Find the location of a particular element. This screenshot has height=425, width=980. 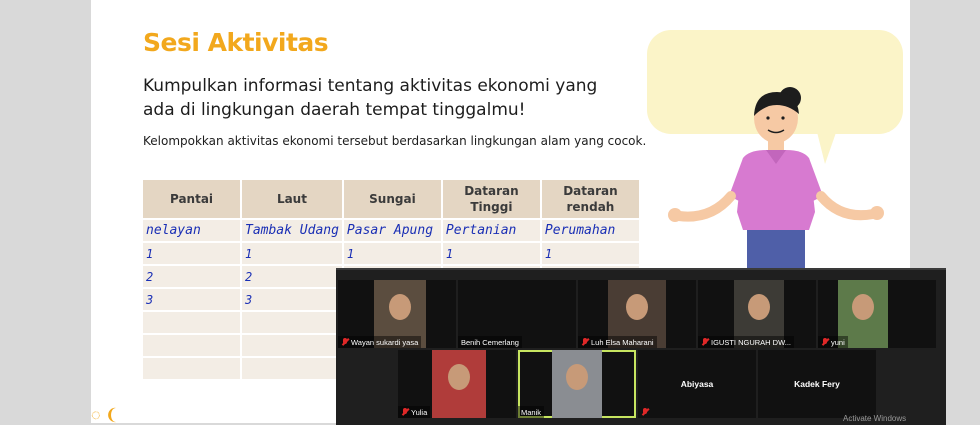

participant-name: Luh Elsa Maharani is located at coordinates (622, 342).